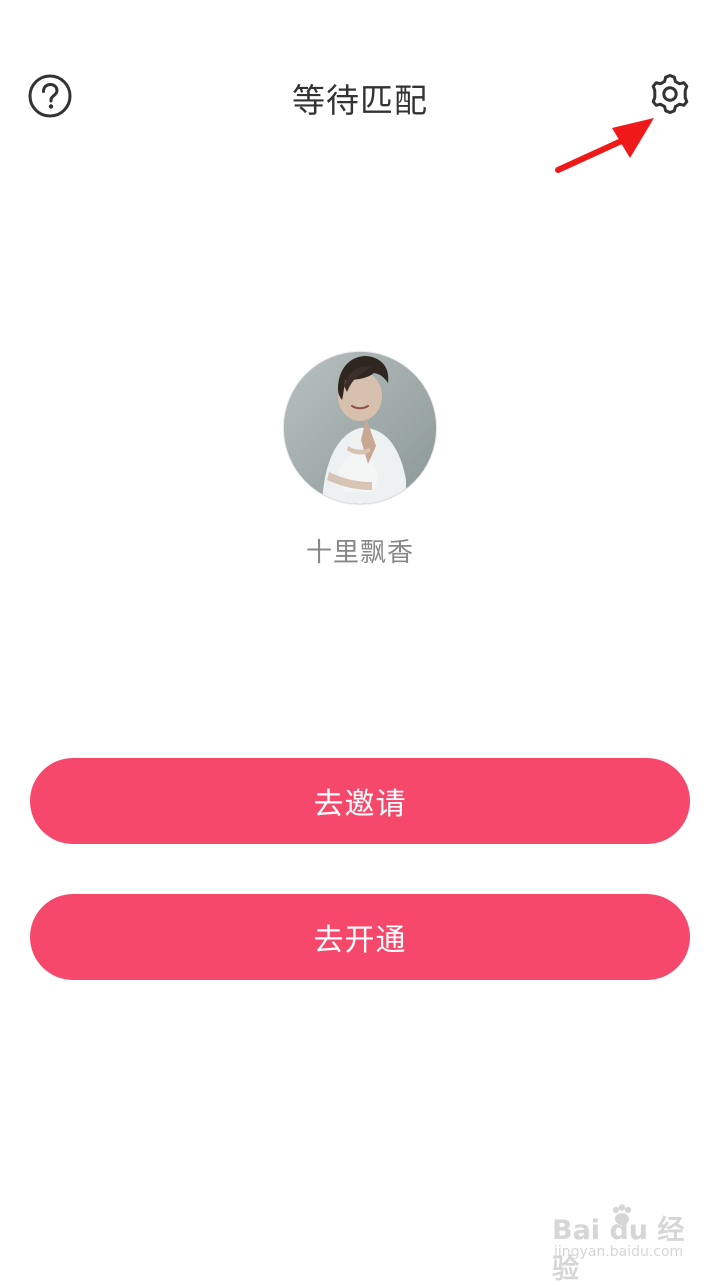 This screenshot has width=720, height=1286. What do you see at coordinates (623, 1241) in the screenshot?
I see `baidu-jingyan-watermark: Bai du 经验 jingyan.baidu.com` at bounding box center [623, 1241].